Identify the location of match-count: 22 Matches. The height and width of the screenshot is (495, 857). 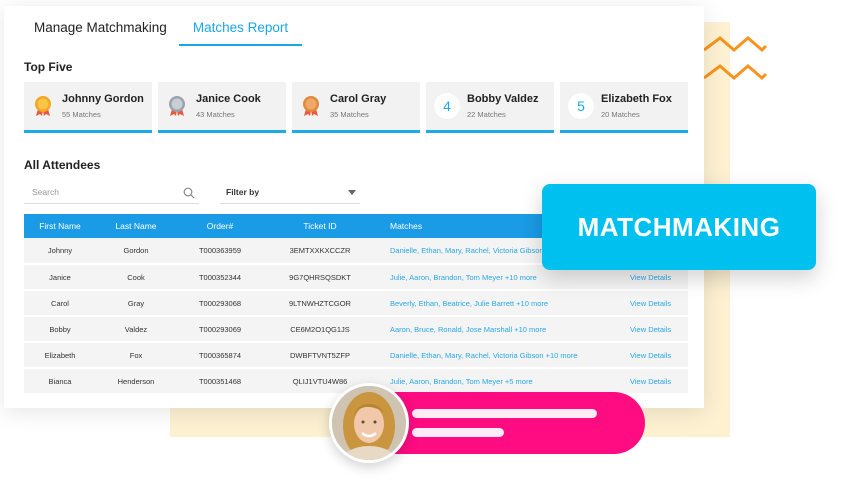
(486, 114).